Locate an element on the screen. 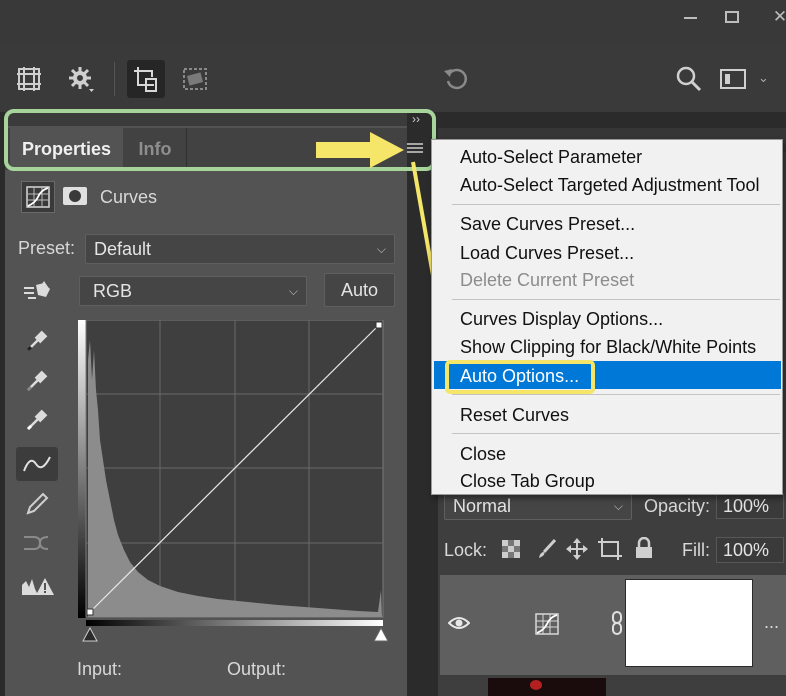 This screenshot has height=696, width=786. brush-icon is located at coordinates (548, 548).